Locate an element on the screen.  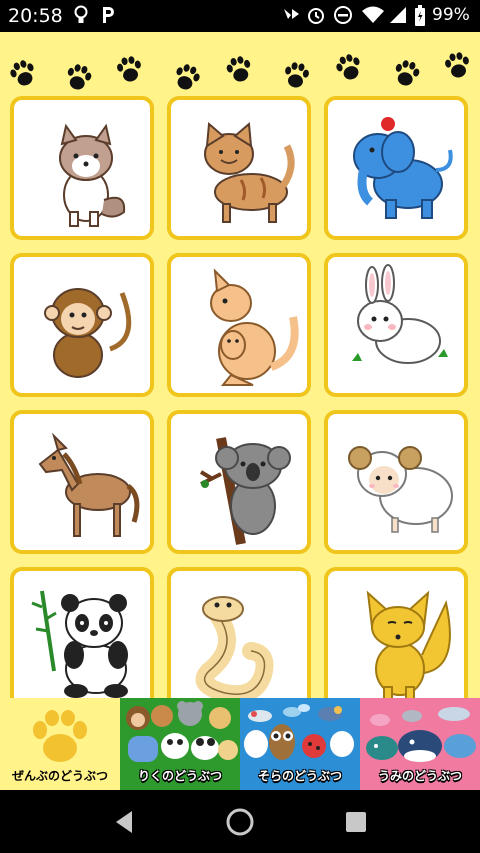
tab-all-animals: ぜんぶのどうぶつ is located at coordinates (60, 744).